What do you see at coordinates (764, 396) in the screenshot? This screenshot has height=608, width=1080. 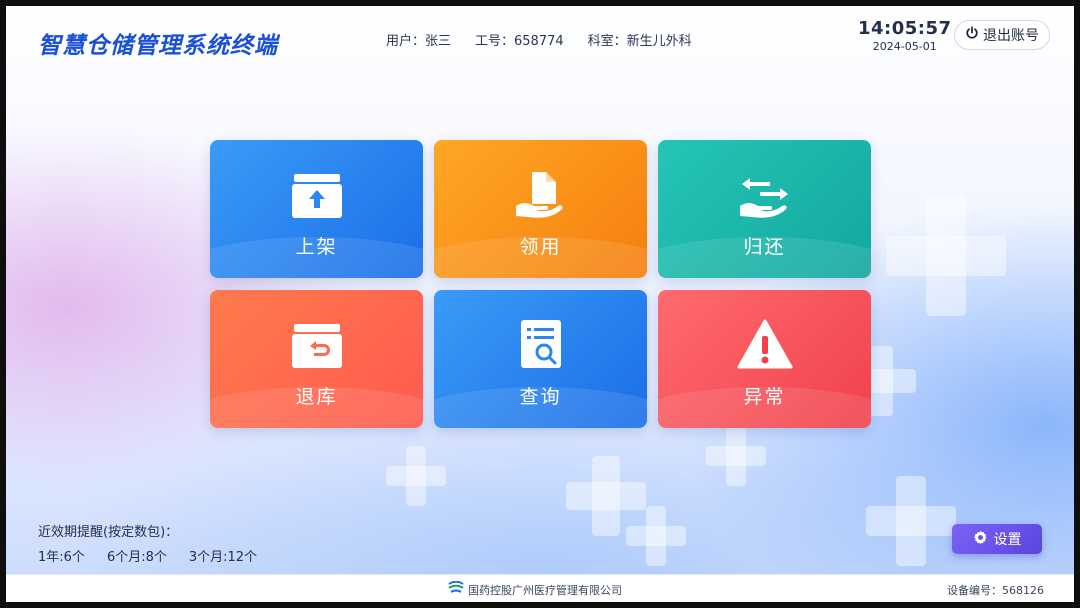 I see `tile-label: 异常` at bounding box center [764, 396].